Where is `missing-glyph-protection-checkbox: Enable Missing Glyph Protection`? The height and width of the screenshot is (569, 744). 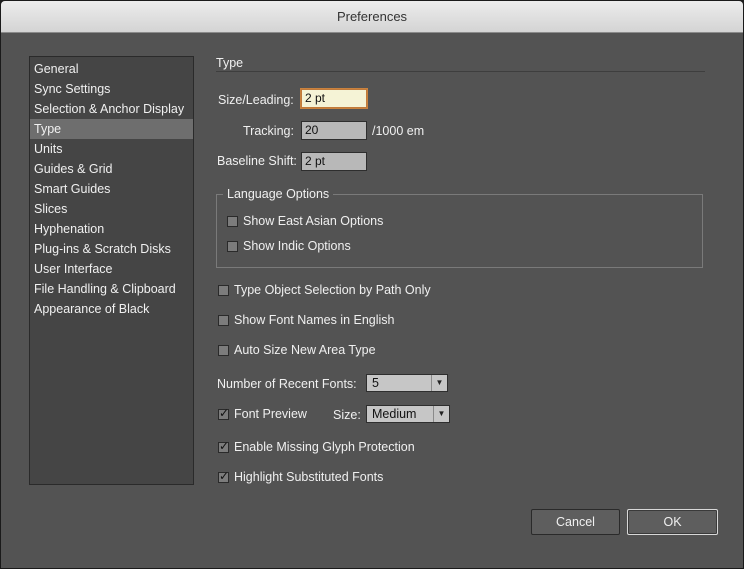 missing-glyph-protection-checkbox: Enable Missing Glyph Protection is located at coordinates (316, 446).